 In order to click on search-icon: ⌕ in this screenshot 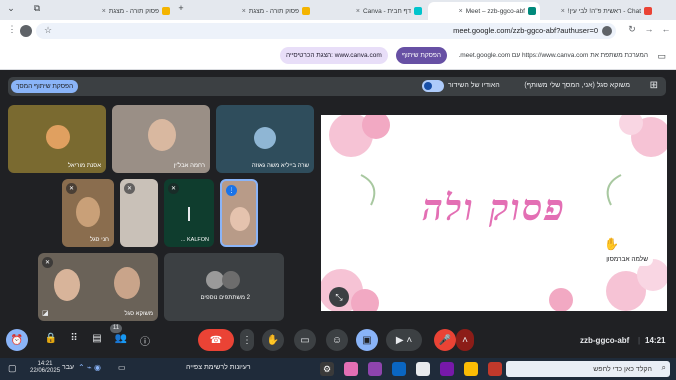, I will do `click(663, 367)`.